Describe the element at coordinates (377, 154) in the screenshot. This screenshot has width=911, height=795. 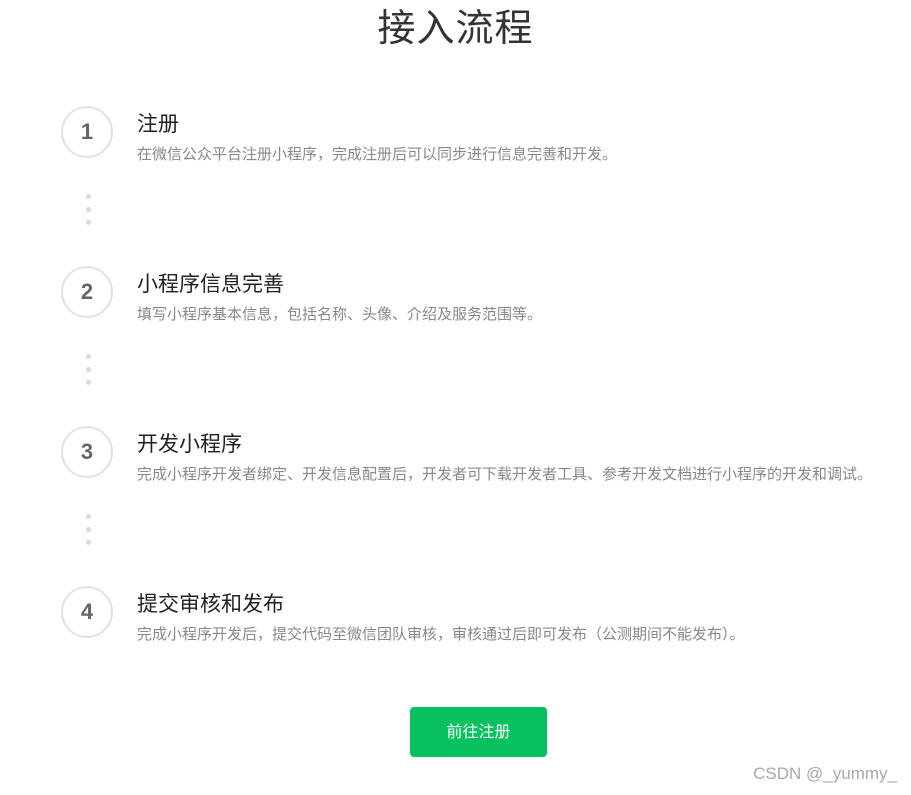
I see `step-description: 在微信公众平台注册小程序，完成注册后可以同步进行信息完善和开发。` at that location.